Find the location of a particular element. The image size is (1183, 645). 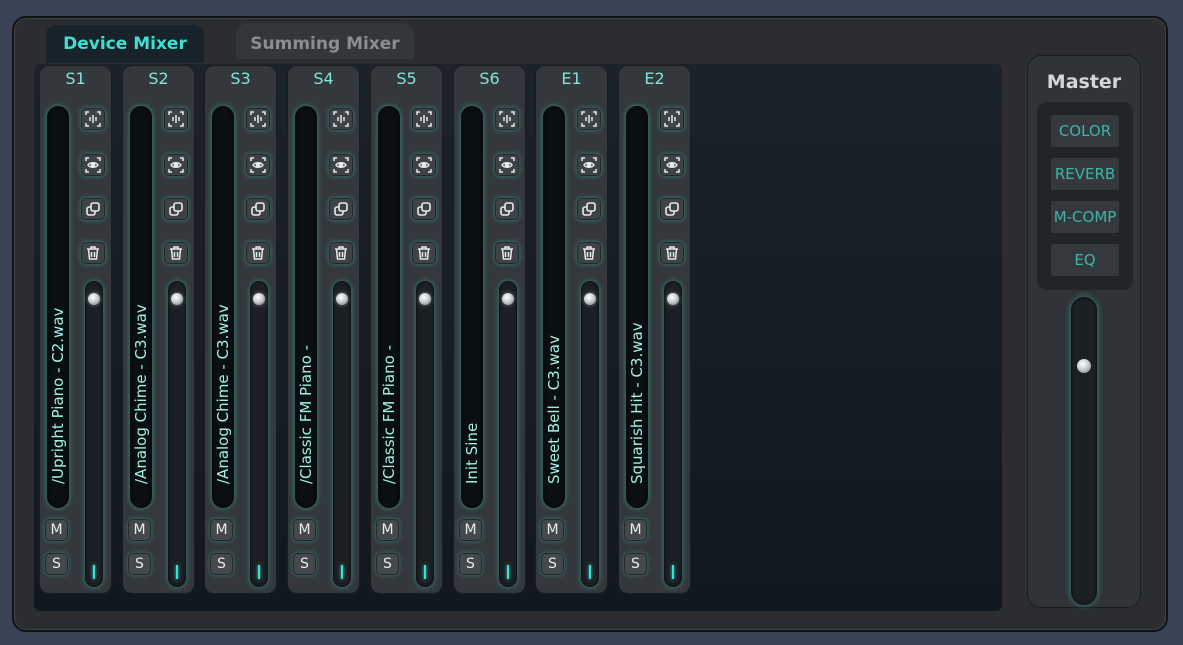

strip-label: S2 is located at coordinates (158, 78).